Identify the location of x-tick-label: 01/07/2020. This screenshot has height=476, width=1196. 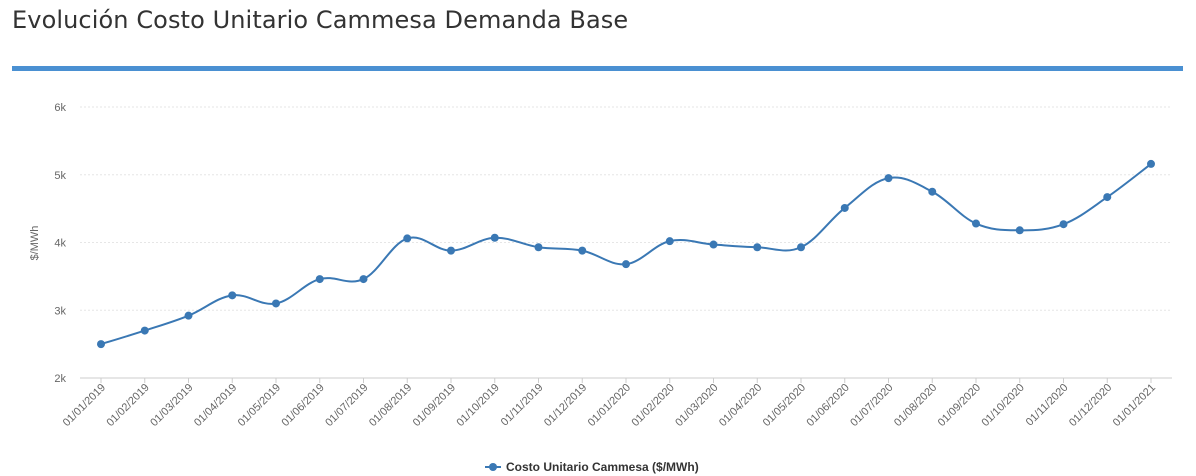
(871, 405).